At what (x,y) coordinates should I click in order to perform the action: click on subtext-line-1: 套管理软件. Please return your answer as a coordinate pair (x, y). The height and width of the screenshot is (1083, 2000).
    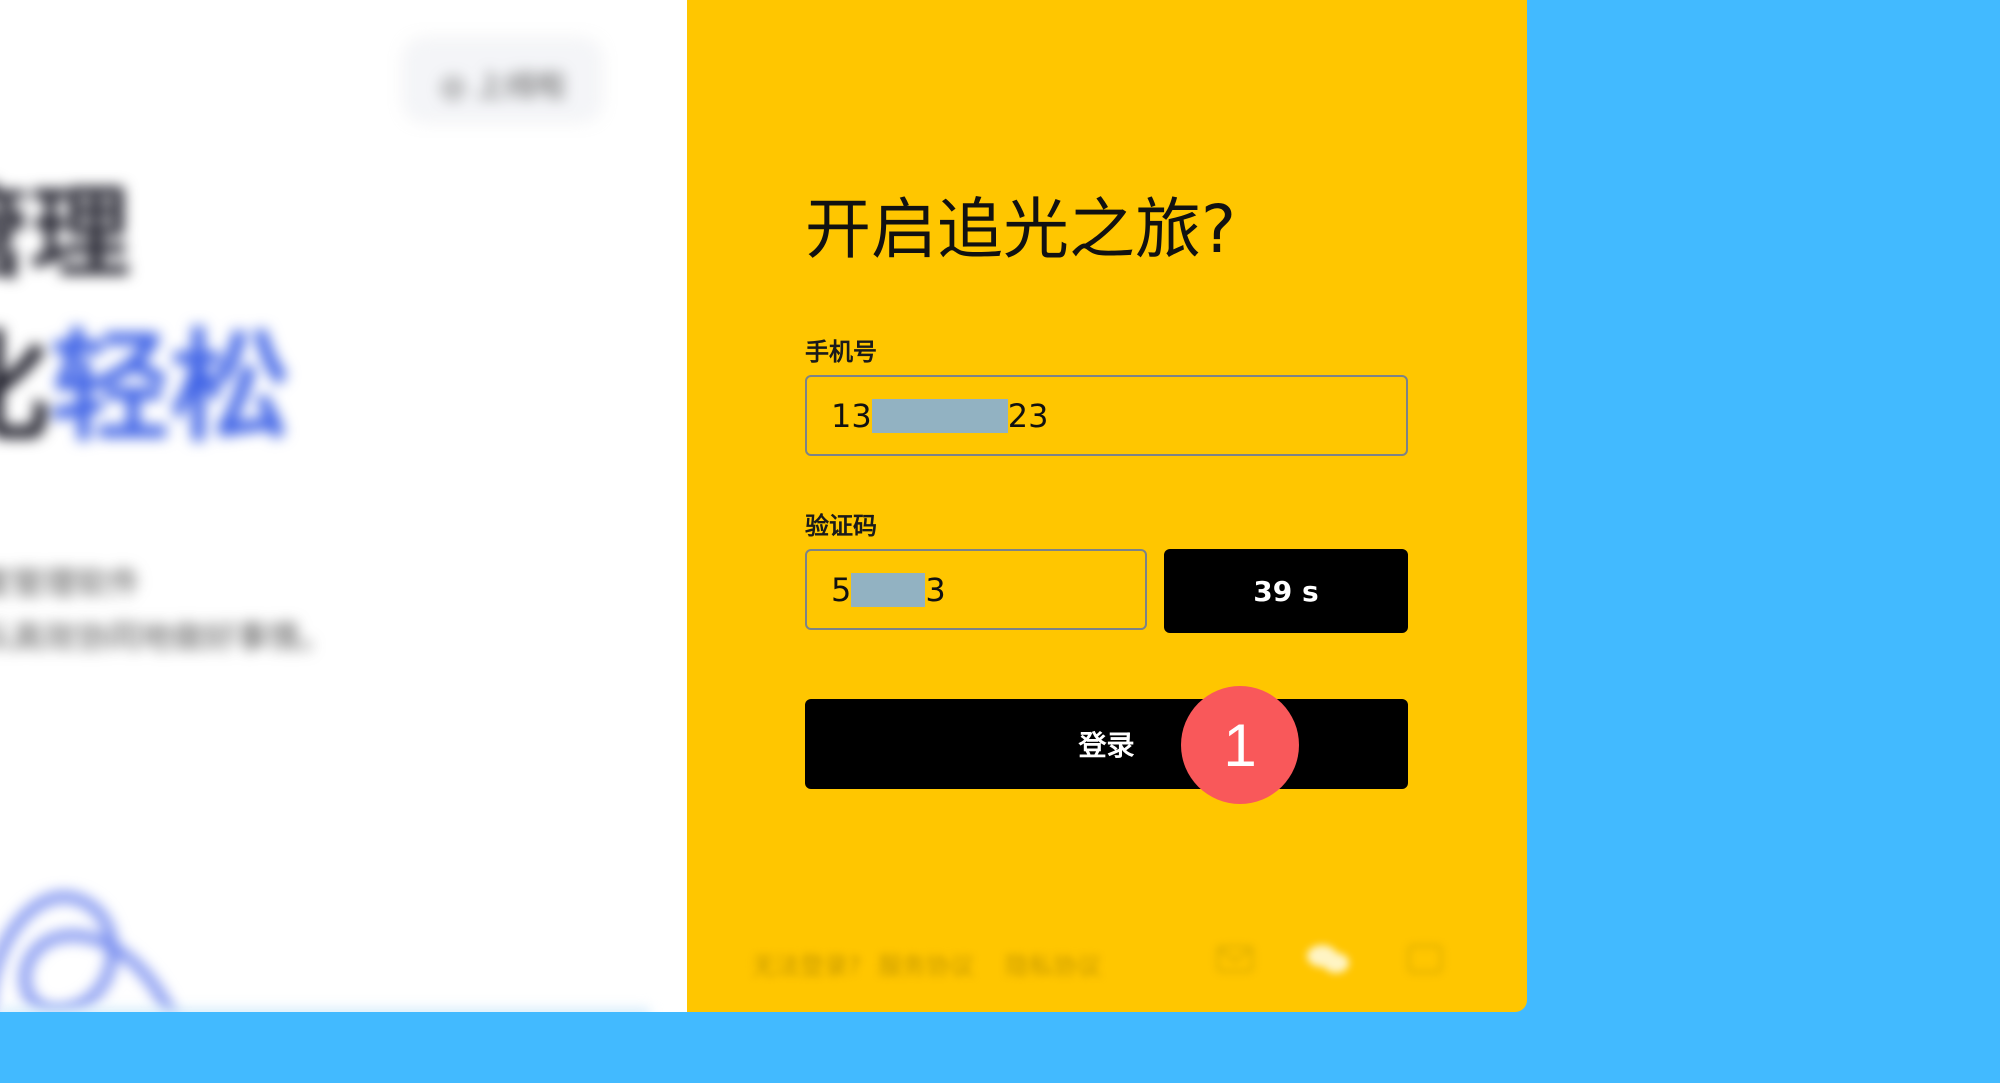
    Looking at the image, I should click on (70, 583).